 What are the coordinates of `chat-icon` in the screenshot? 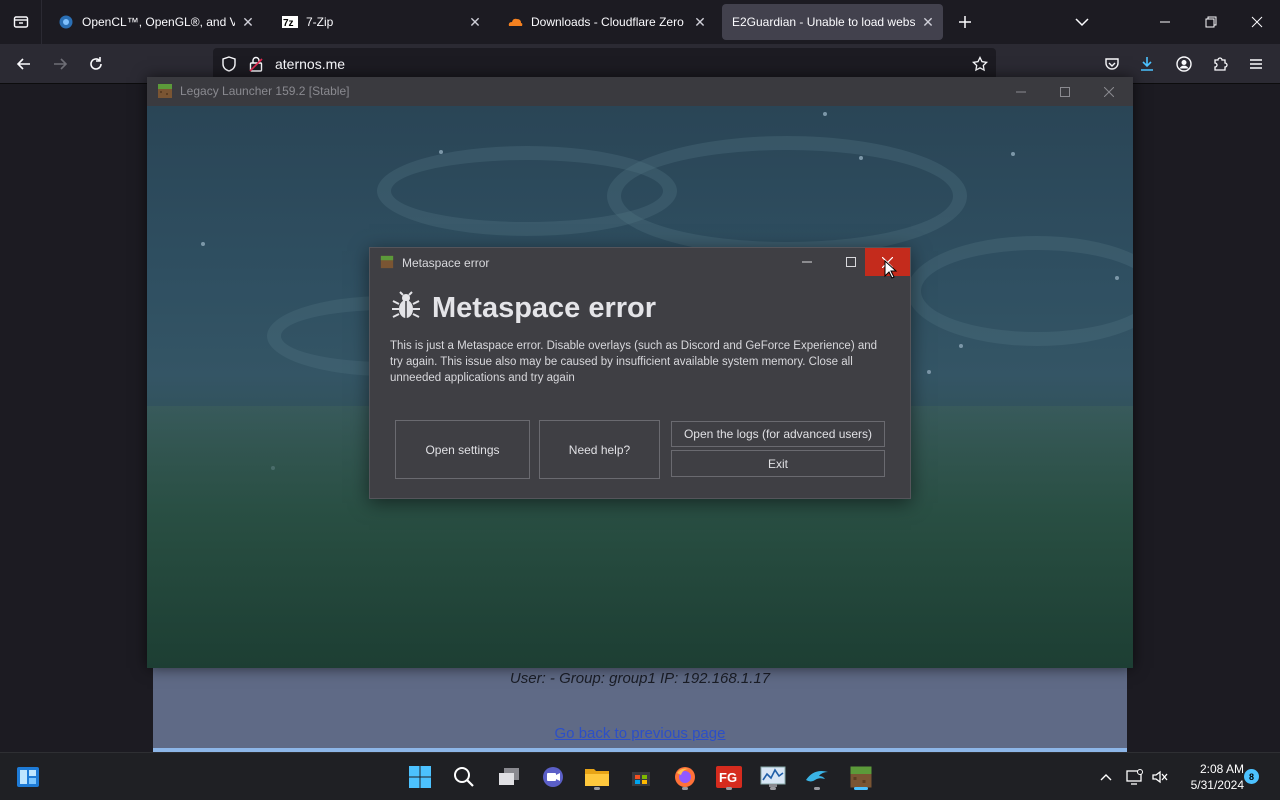 It's located at (553, 777).